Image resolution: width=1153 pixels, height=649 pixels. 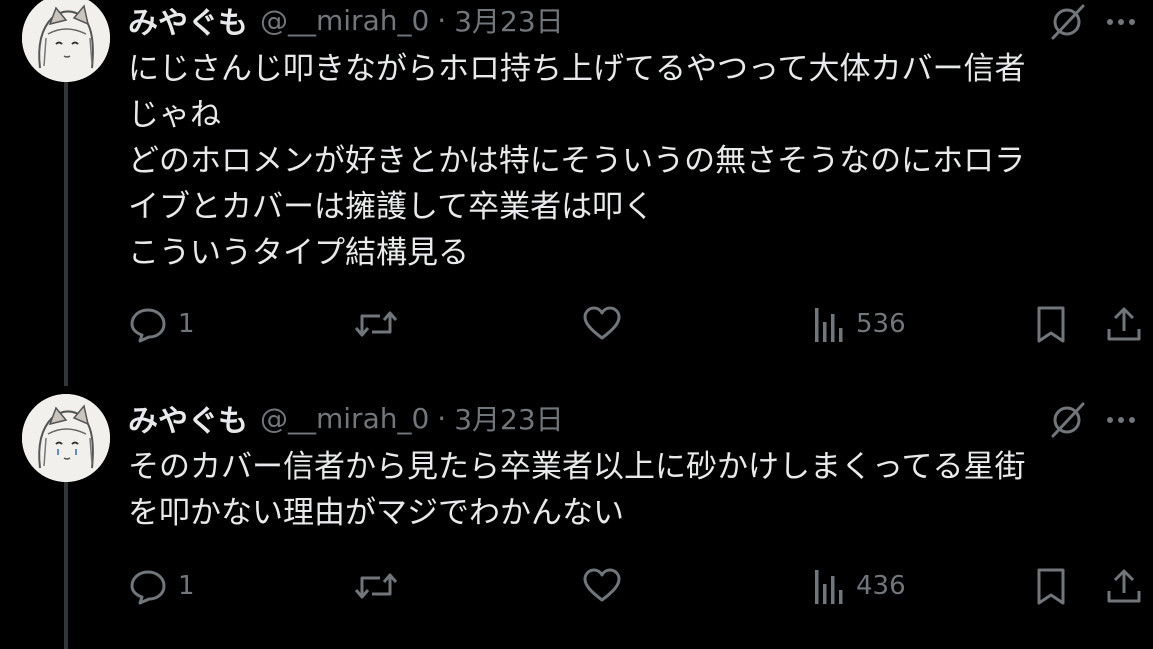 I want to click on action-bar: 1 536, so click(x=638, y=324).